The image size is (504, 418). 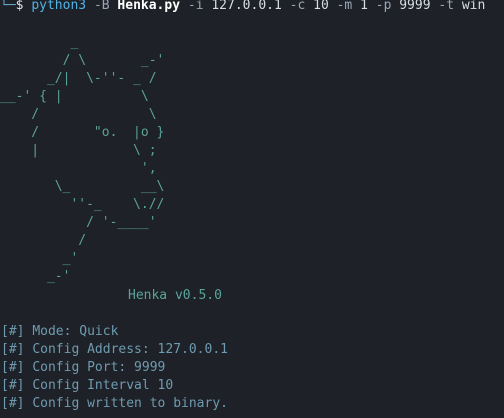 I want to click on log-line: [#] Config Interval 10, so click(x=114, y=386).